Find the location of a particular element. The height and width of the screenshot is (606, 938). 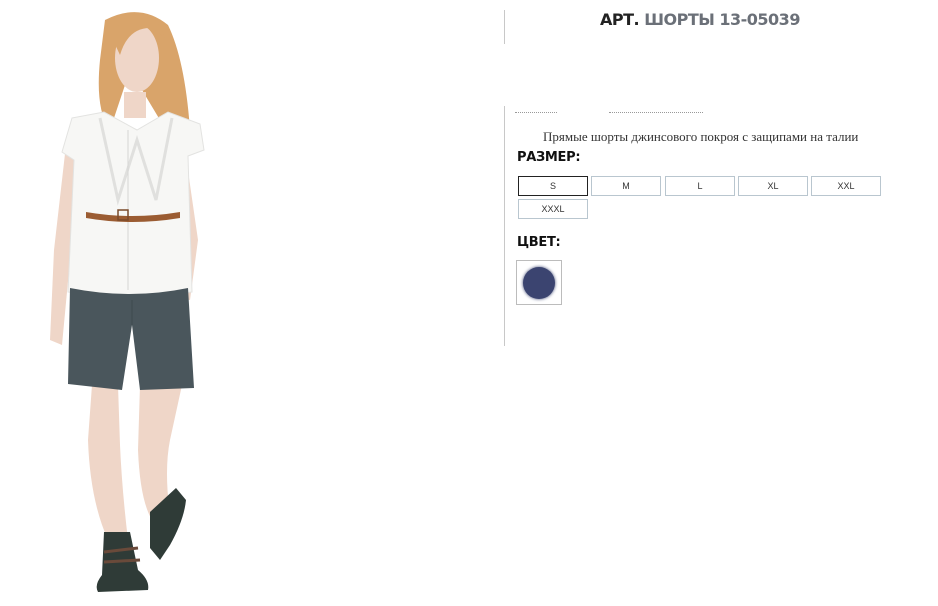

product-title: АРТ. ШОРТЫ 13-05039 is located at coordinates (700, 19).